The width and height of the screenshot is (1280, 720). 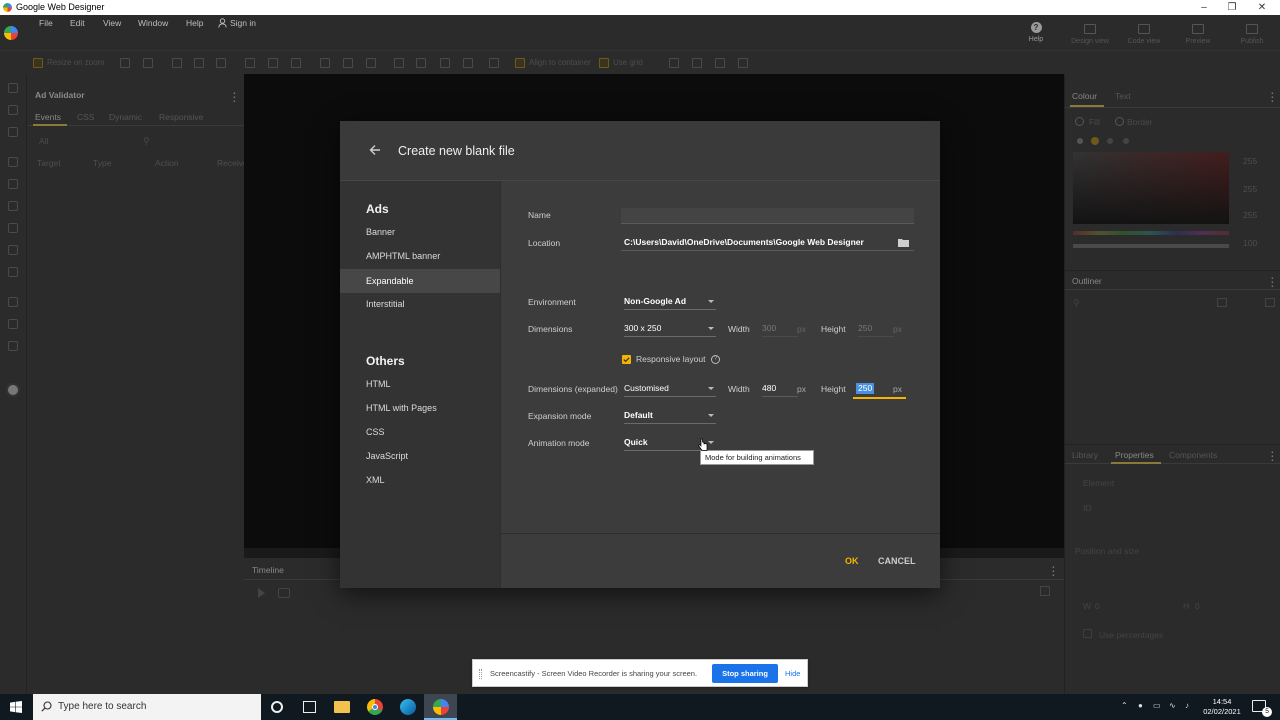 I want to click on align-top-icon, so click(x=250, y=63).